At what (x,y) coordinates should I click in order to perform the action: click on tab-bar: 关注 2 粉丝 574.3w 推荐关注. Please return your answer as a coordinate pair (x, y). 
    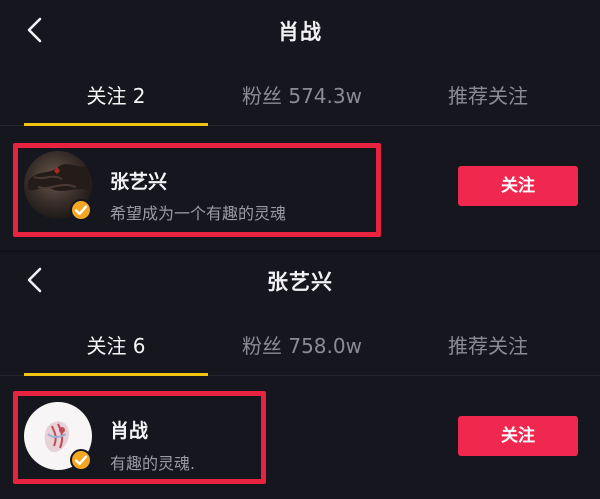
    Looking at the image, I should click on (300, 98).